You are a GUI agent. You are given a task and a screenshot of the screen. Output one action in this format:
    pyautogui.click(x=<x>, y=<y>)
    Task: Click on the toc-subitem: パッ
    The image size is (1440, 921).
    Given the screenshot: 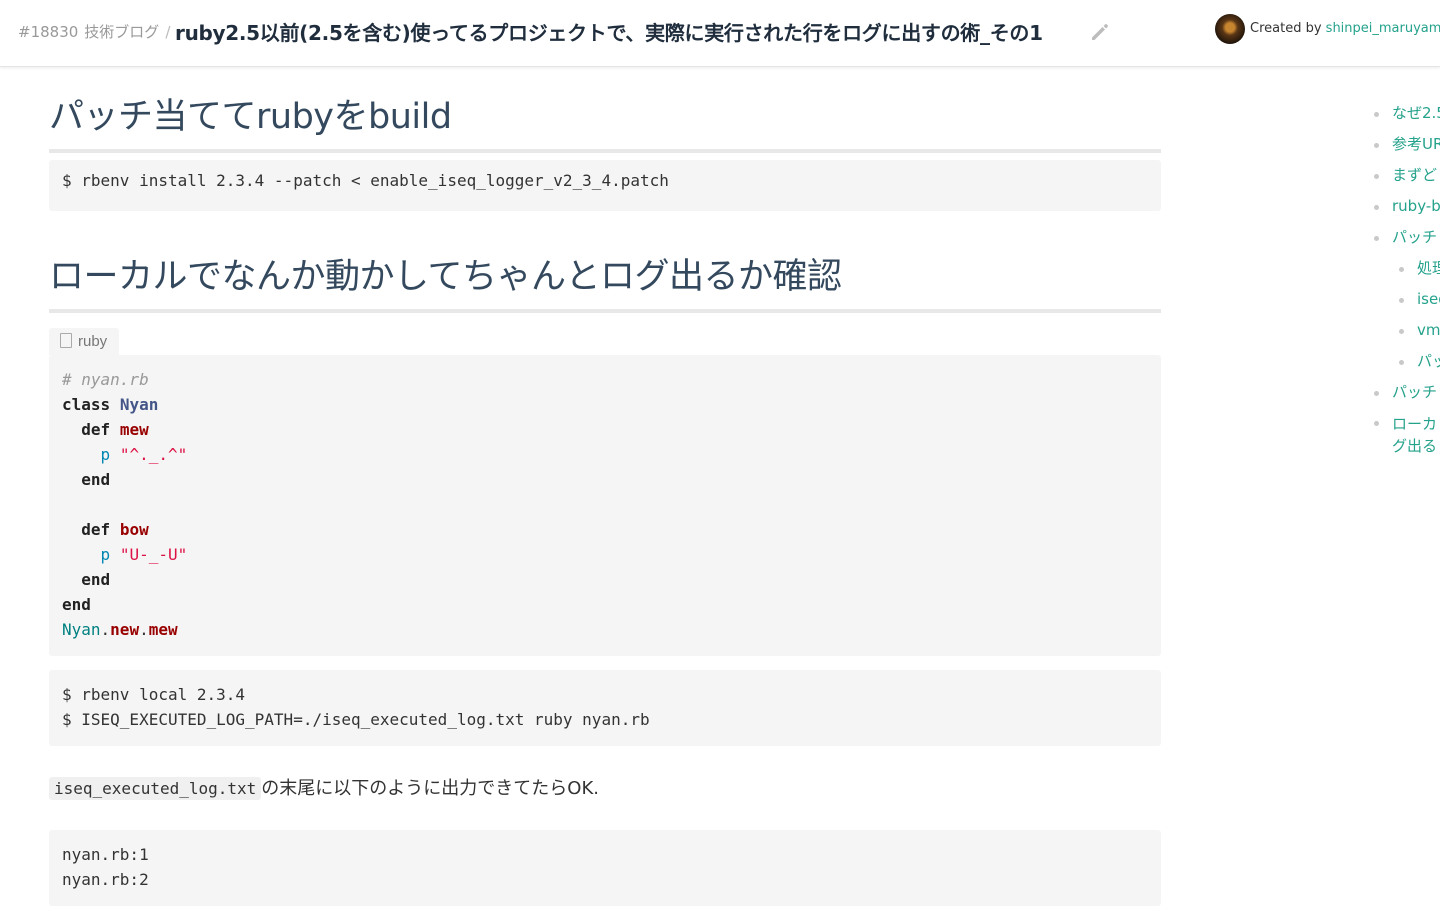 What is the action you would take?
    pyautogui.click(x=1405, y=361)
    